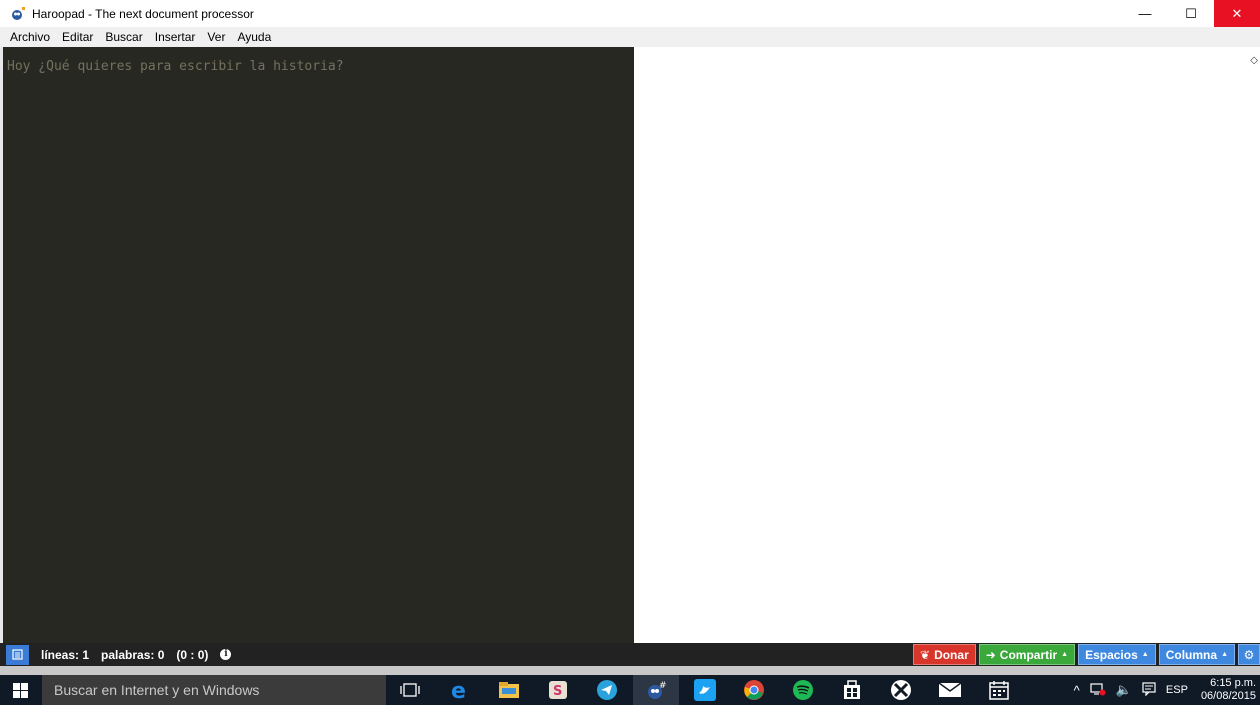 This screenshot has width=1260, height=705. What do you see at coordinates (1191, 13) in the screenshot?
I see `maximize-button: ☐` at bounding box center [1191, 13].